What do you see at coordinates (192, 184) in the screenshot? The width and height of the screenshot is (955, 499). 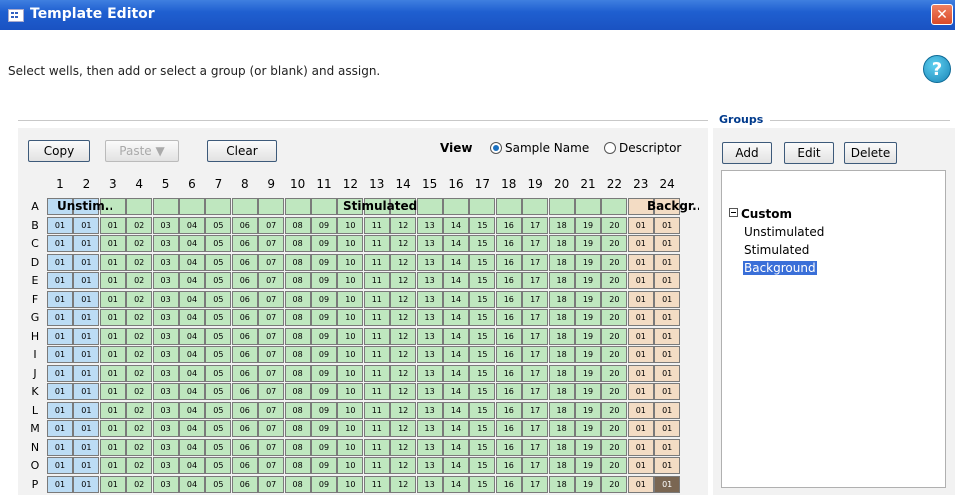 I see `column-header: 6` at bounding box center [192, 184].